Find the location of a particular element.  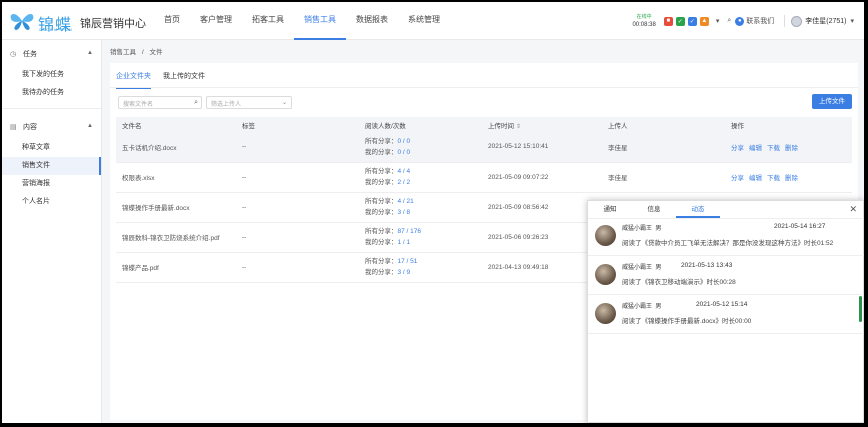

read-counts: 所有分享：4 / 21 我的分享：3 / 8 is located at coordinates (420, 207).